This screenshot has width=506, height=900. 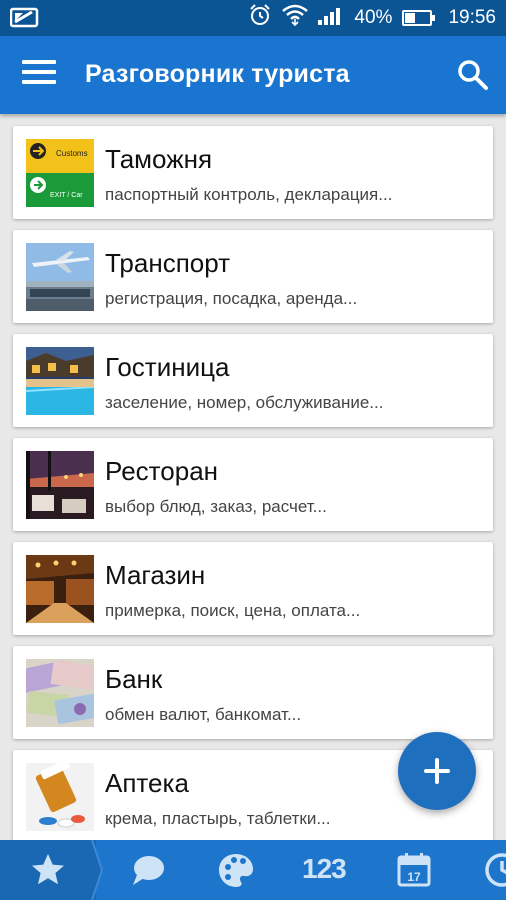 I want to click on nav-favorites, so click(x=48, y=870).